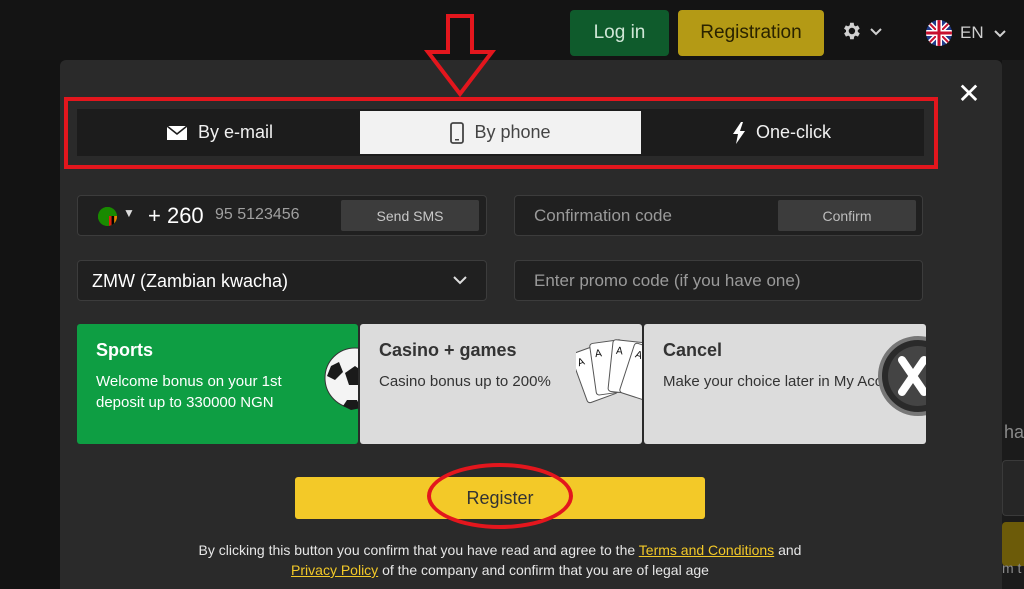  What do you see at coordinates (667, 280) in the screenshot?
I see `promo-code-placeholder: Enter promo code (if you have one)` at bounding box center [667, 280].